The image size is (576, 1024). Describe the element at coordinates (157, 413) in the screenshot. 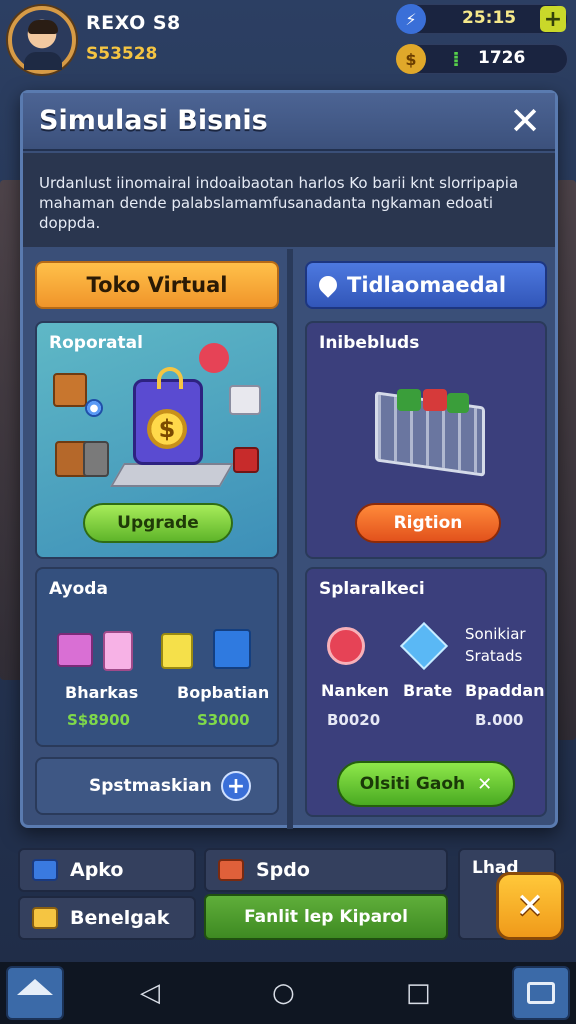

I see `store-illustration: $ ●` at that location.